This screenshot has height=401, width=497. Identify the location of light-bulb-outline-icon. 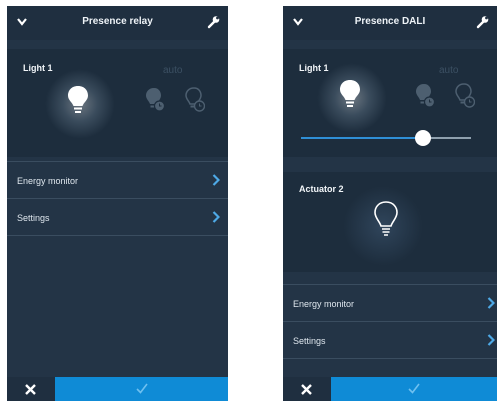
(386, 220).